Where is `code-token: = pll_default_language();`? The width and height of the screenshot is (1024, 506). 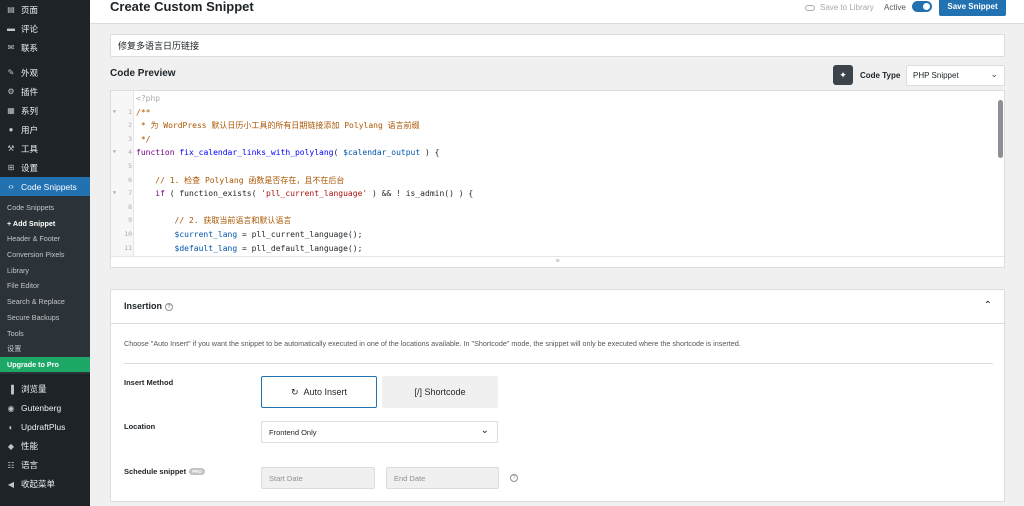 code-token: = pll_default_language(); is located at coordinates (300, 248).